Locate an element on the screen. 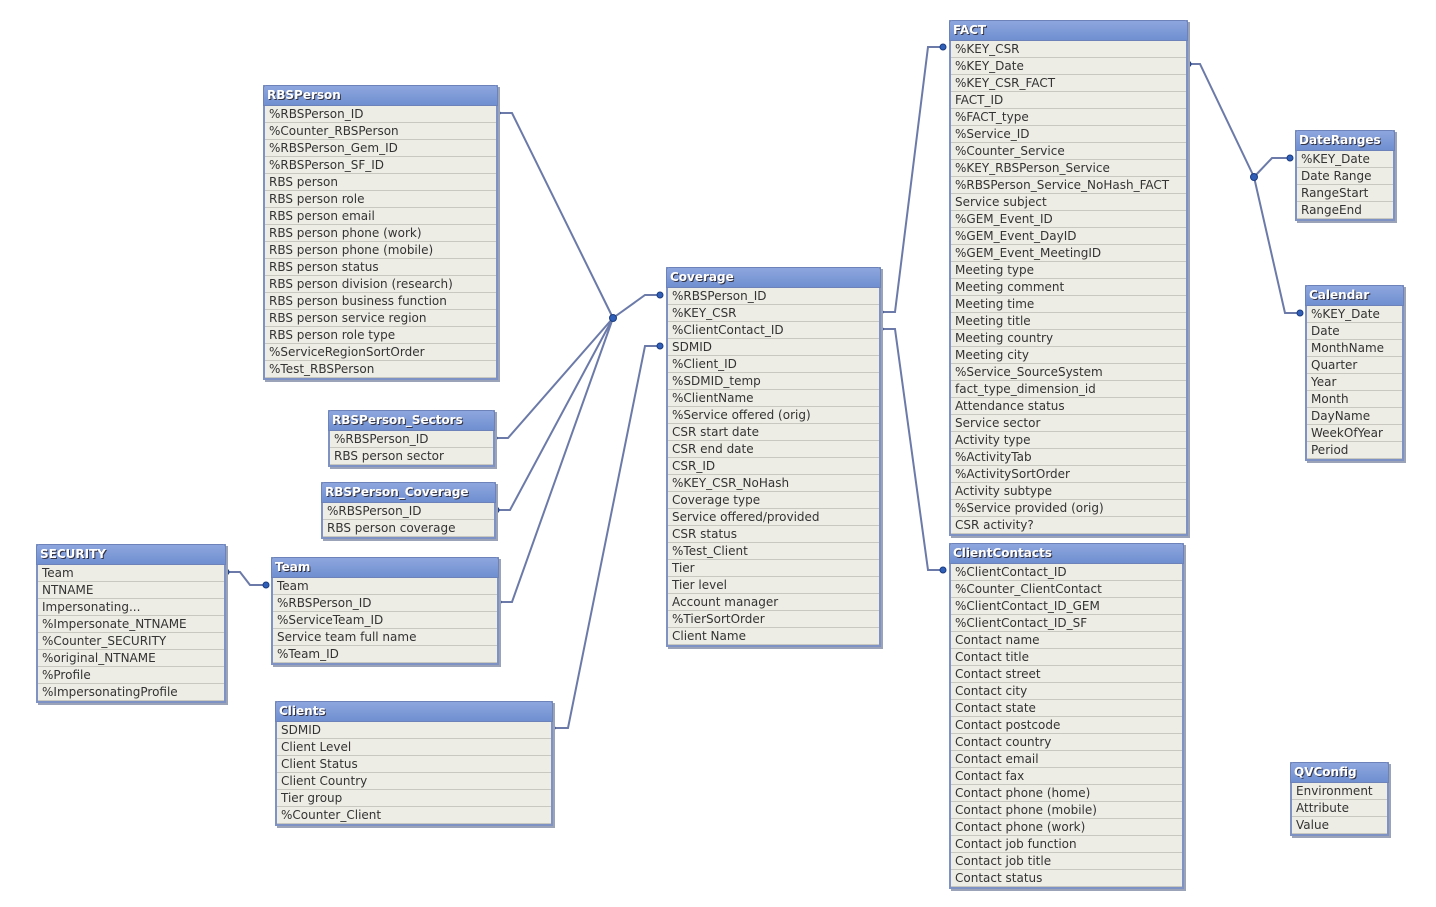 Image resolution: width=1436 pixels, height=907 pixels. field-row: %ImpersonatingProfile is located at coordinates (131, 692).